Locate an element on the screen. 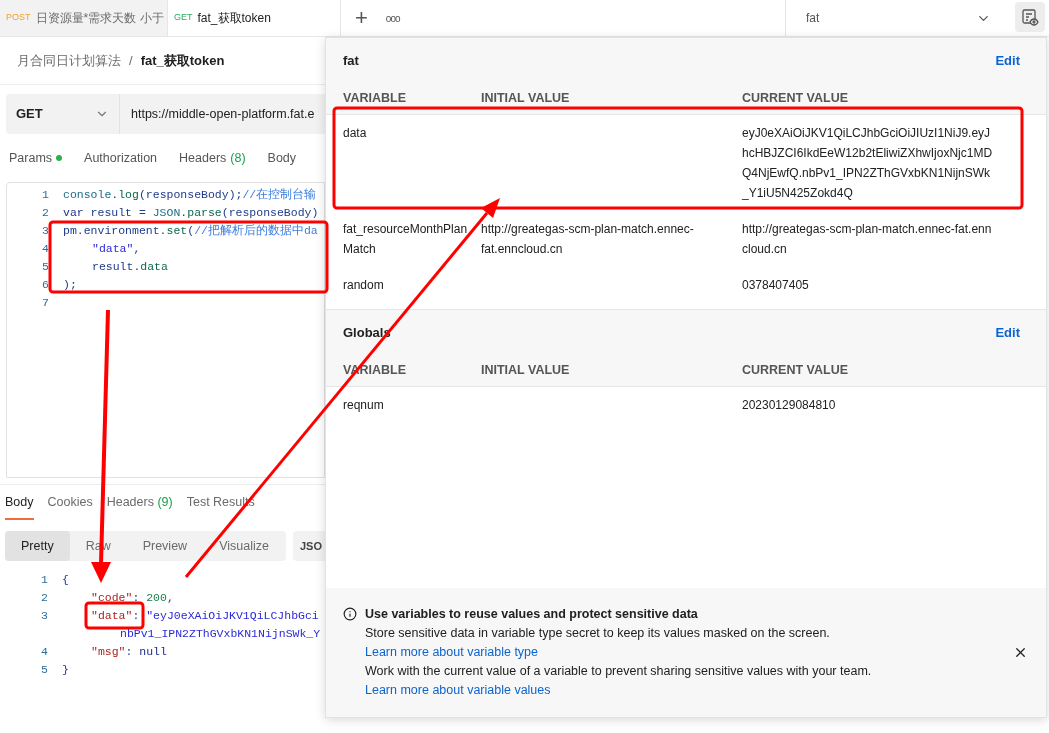 The image size is (1049, 733). request-tab: POST 日资源量*需求天数 小于 is located at coordinates (84, 18).